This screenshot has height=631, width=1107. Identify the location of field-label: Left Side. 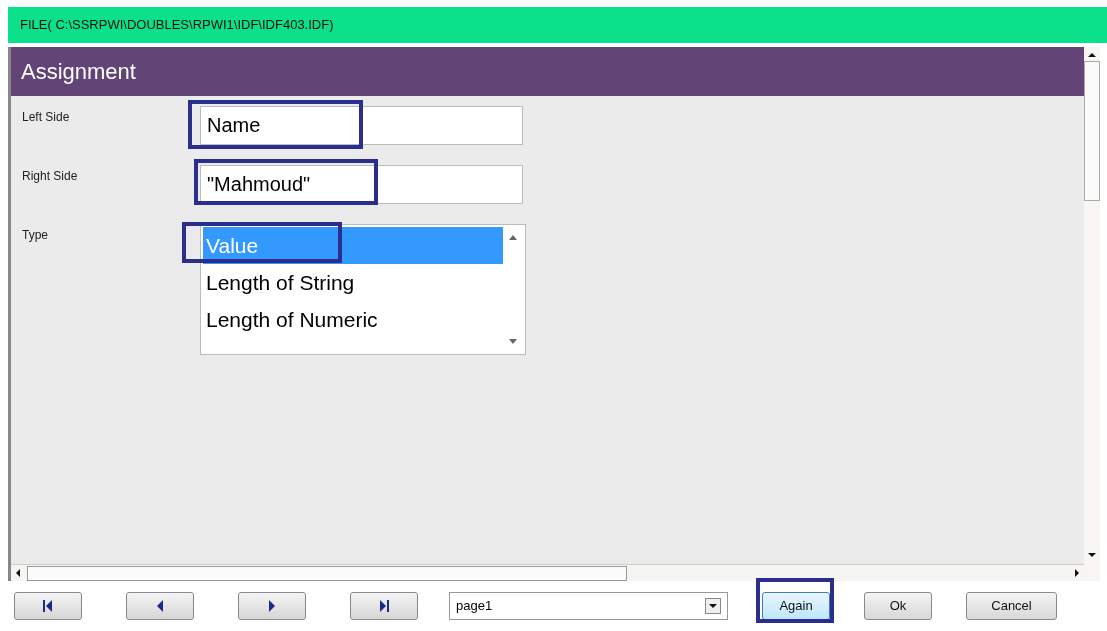
(46, 117).